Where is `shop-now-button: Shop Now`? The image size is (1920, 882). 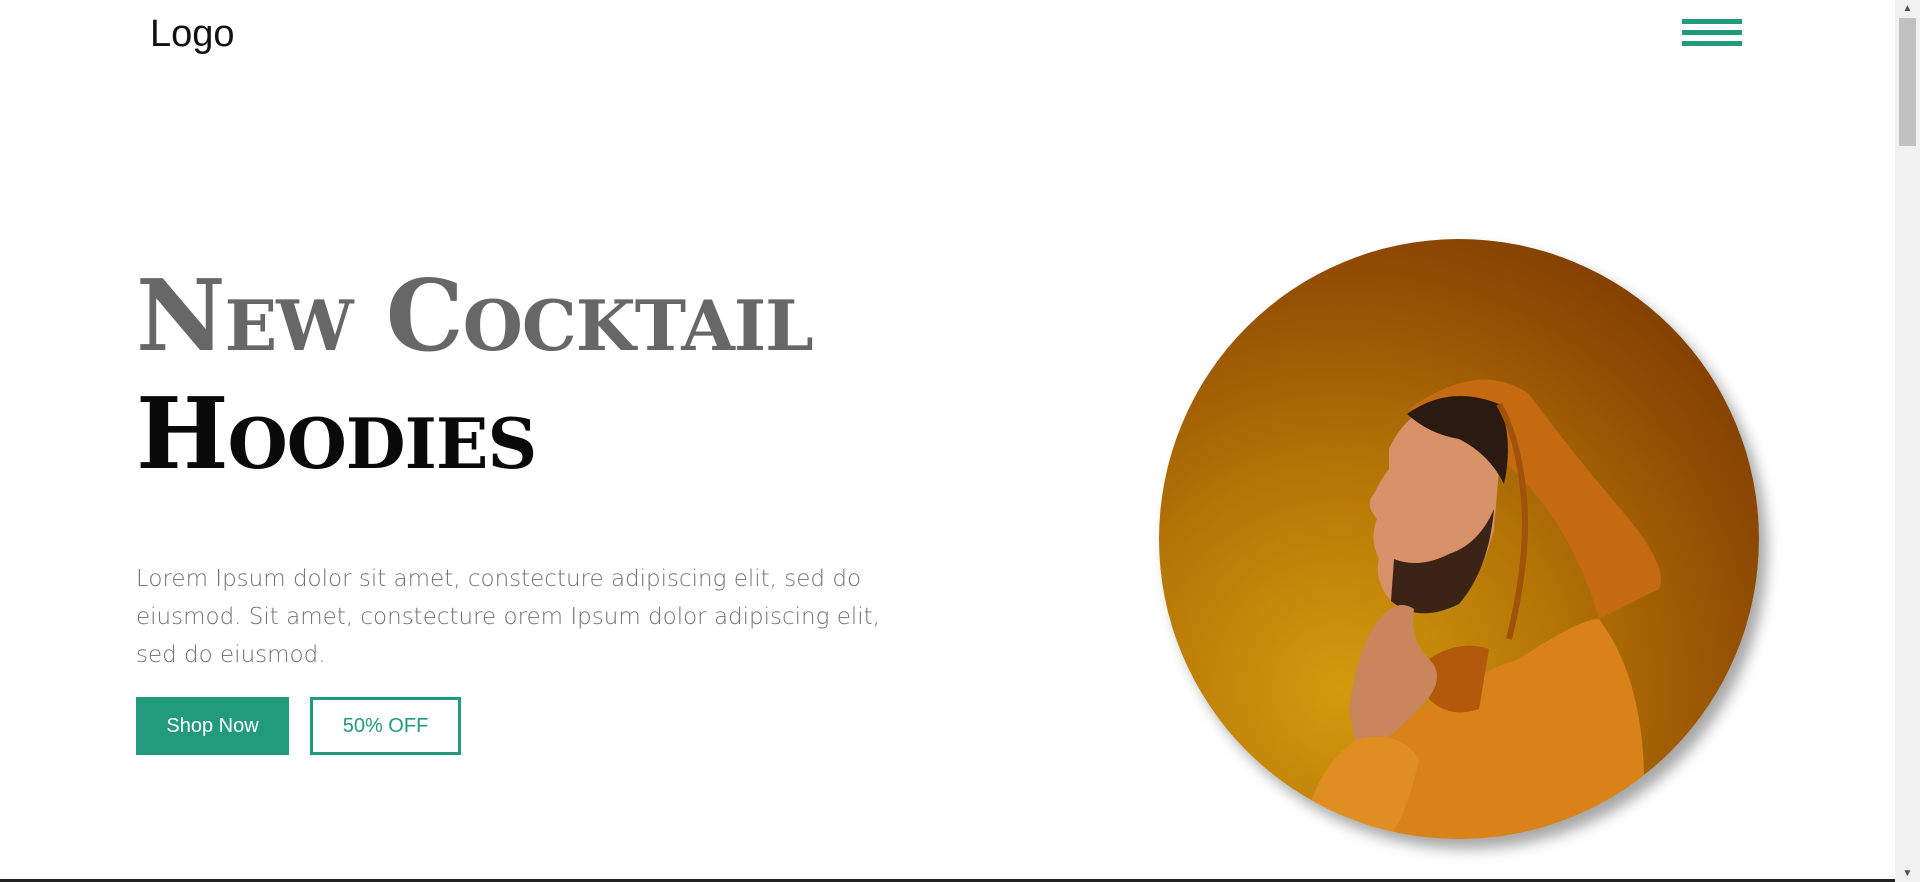
shop-now-button: Shop Now is located at coordinates (212, 726).